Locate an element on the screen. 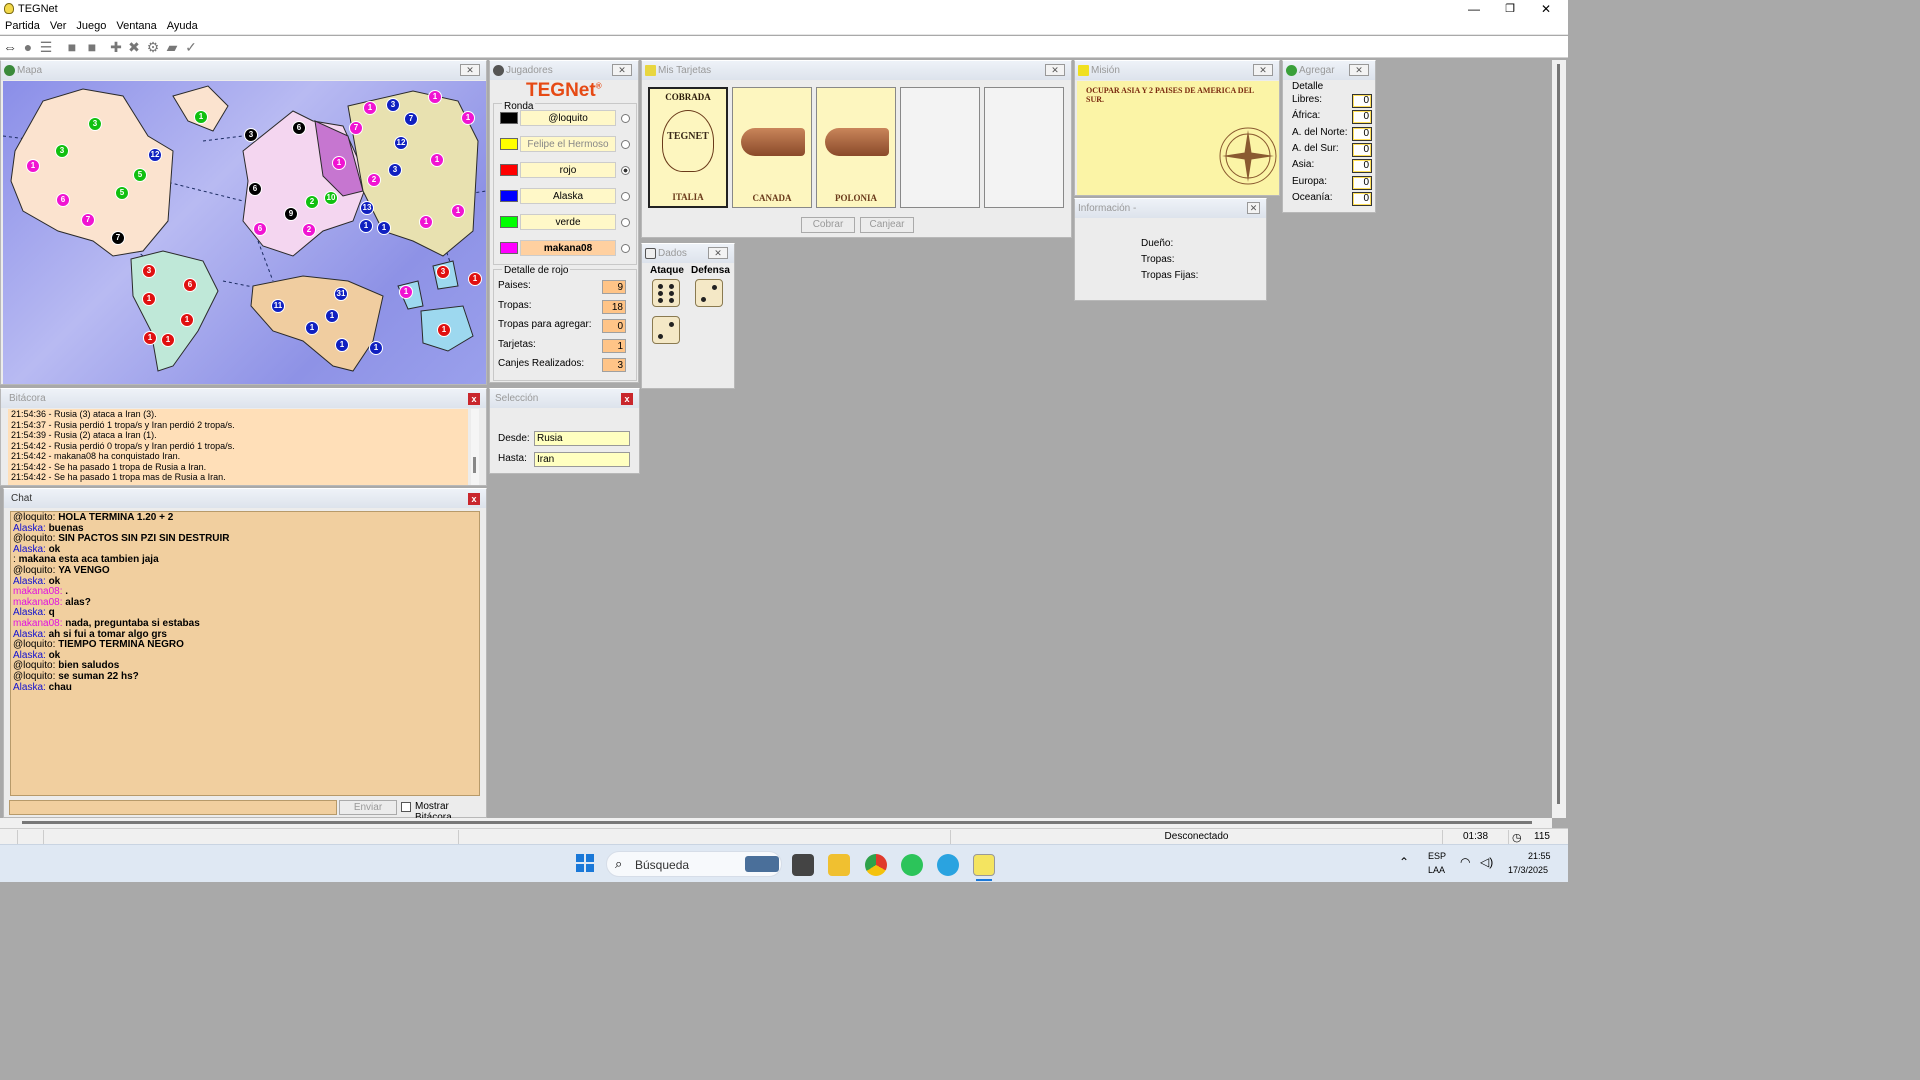 The image size is (1920, 1080). horizontal-scrollbar is located at coordinates (776, 823).